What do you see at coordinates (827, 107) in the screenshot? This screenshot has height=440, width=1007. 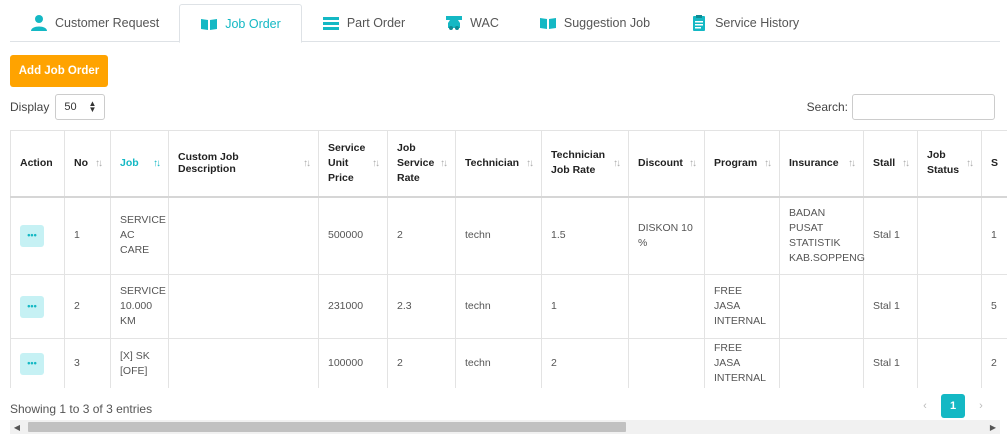 I see `search-label: Search:` at bounding box center [827, 107].